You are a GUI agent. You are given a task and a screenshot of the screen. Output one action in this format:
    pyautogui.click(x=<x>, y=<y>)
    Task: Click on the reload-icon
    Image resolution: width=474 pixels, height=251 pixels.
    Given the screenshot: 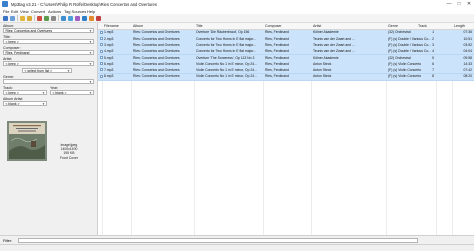 What is the action you would take?
    pyautogui.click(x=98, y=18)
    